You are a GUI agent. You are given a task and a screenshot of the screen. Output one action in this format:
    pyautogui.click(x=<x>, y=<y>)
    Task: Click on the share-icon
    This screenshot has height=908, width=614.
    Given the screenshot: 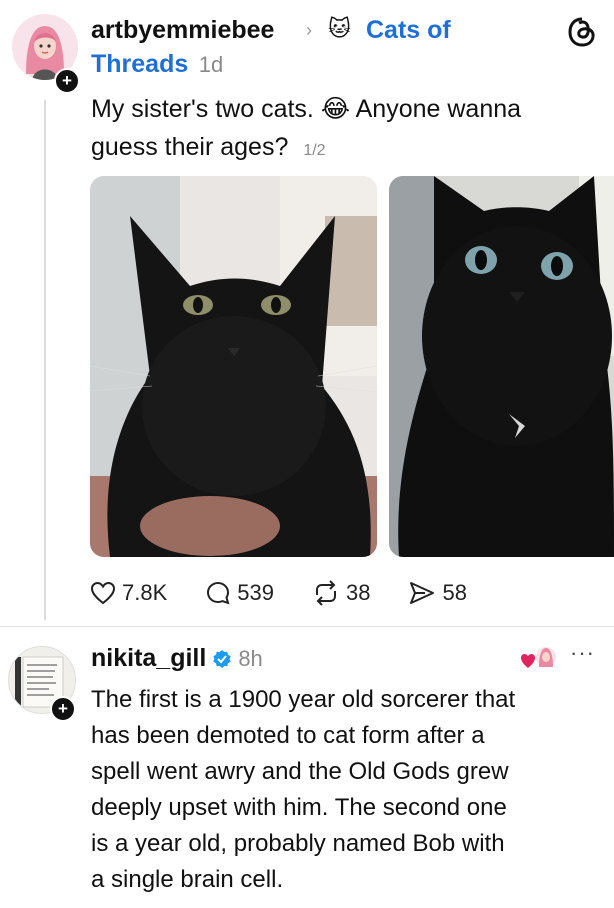 What is the action you would take?
    pyautogui.click(x=422, y=593)
    